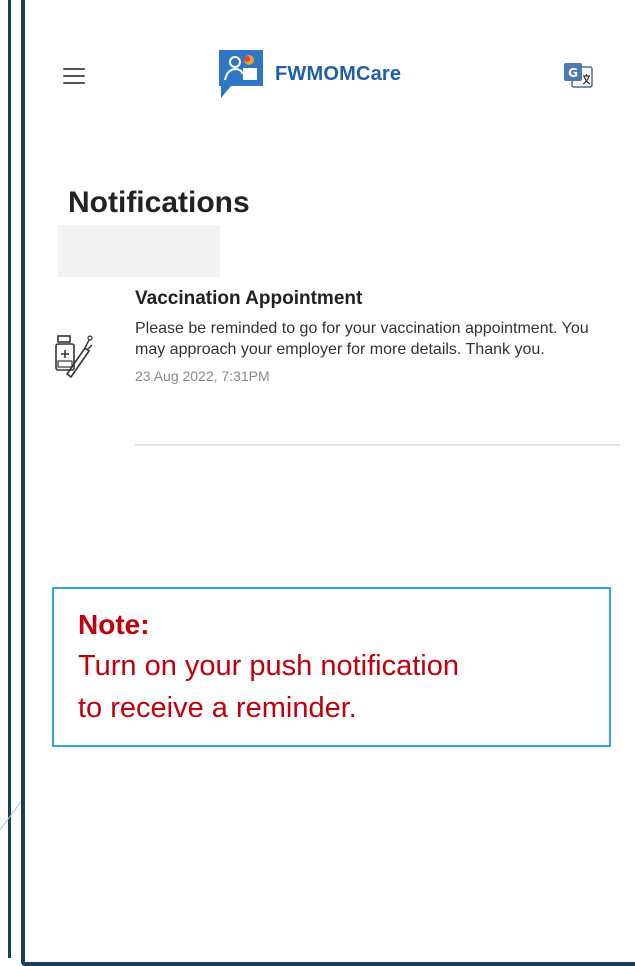  What do you see at coordinates (573, 73) in the screenshot?
I see `svg-text: G` at bounding box center [573, 73].